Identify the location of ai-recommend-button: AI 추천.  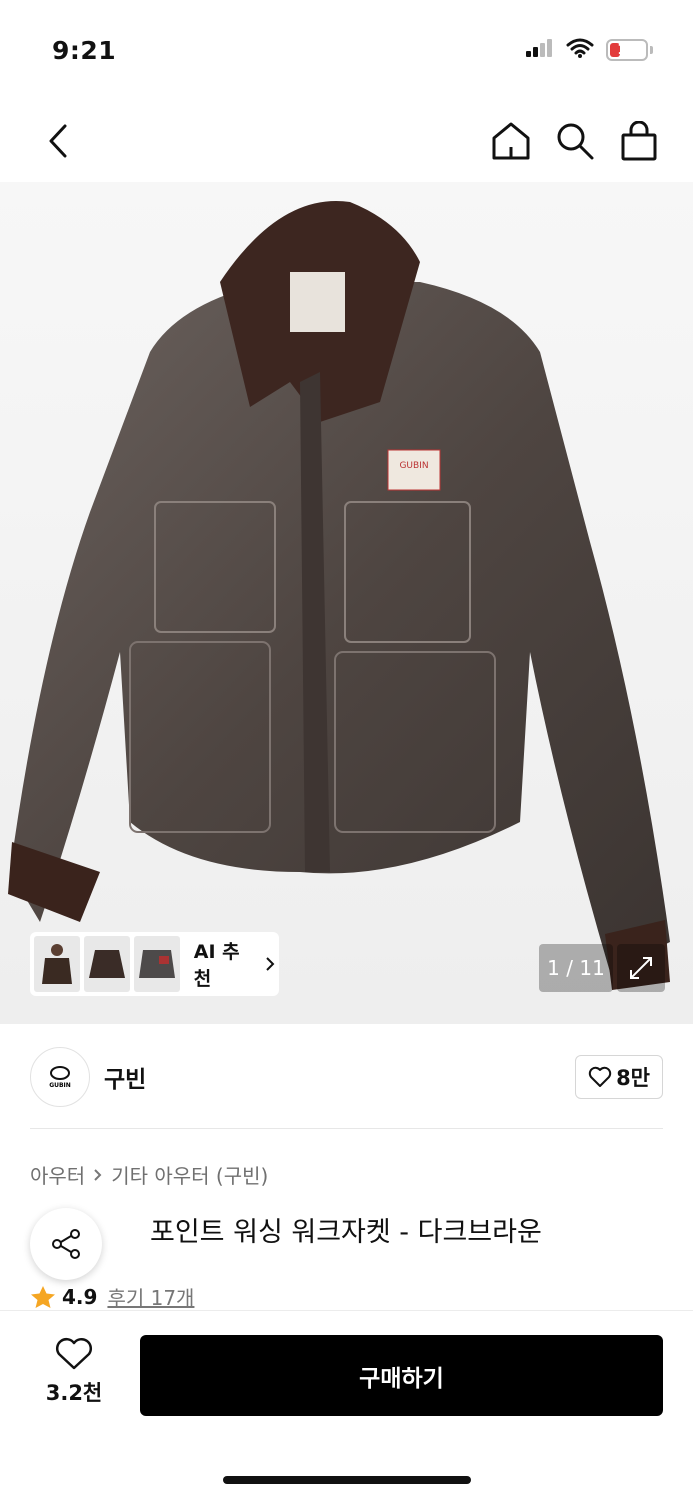
(154, 964).